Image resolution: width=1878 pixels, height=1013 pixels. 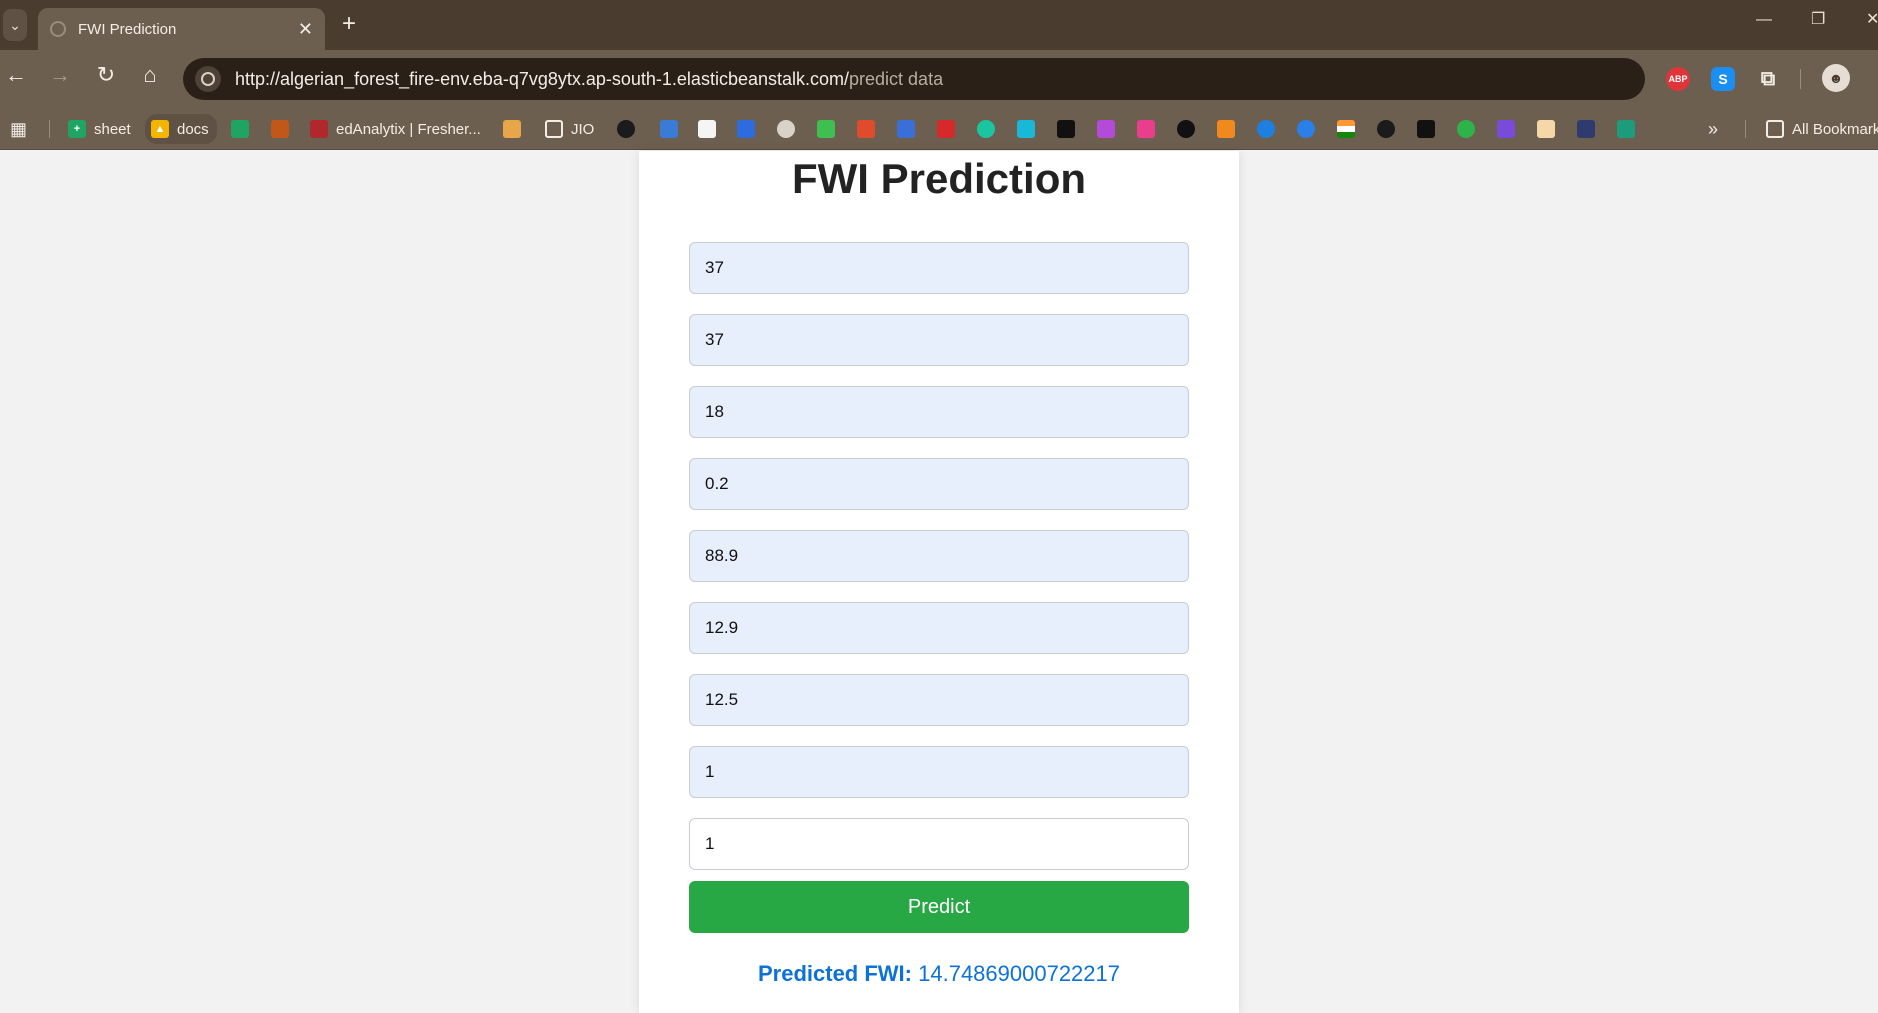 I want to click on prediction-result: Predicted FWI: 14.74869000722217, so click(x=939, y=974).